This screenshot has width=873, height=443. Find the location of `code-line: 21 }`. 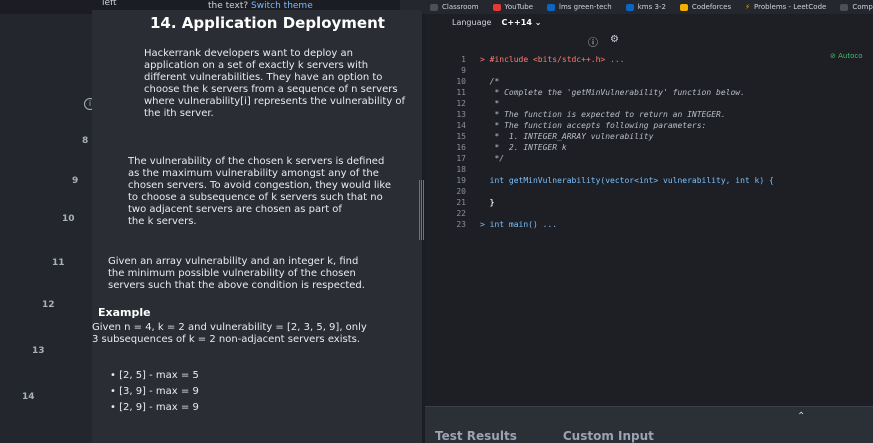

code-line: 21 } is located at coordinates (612, 202).